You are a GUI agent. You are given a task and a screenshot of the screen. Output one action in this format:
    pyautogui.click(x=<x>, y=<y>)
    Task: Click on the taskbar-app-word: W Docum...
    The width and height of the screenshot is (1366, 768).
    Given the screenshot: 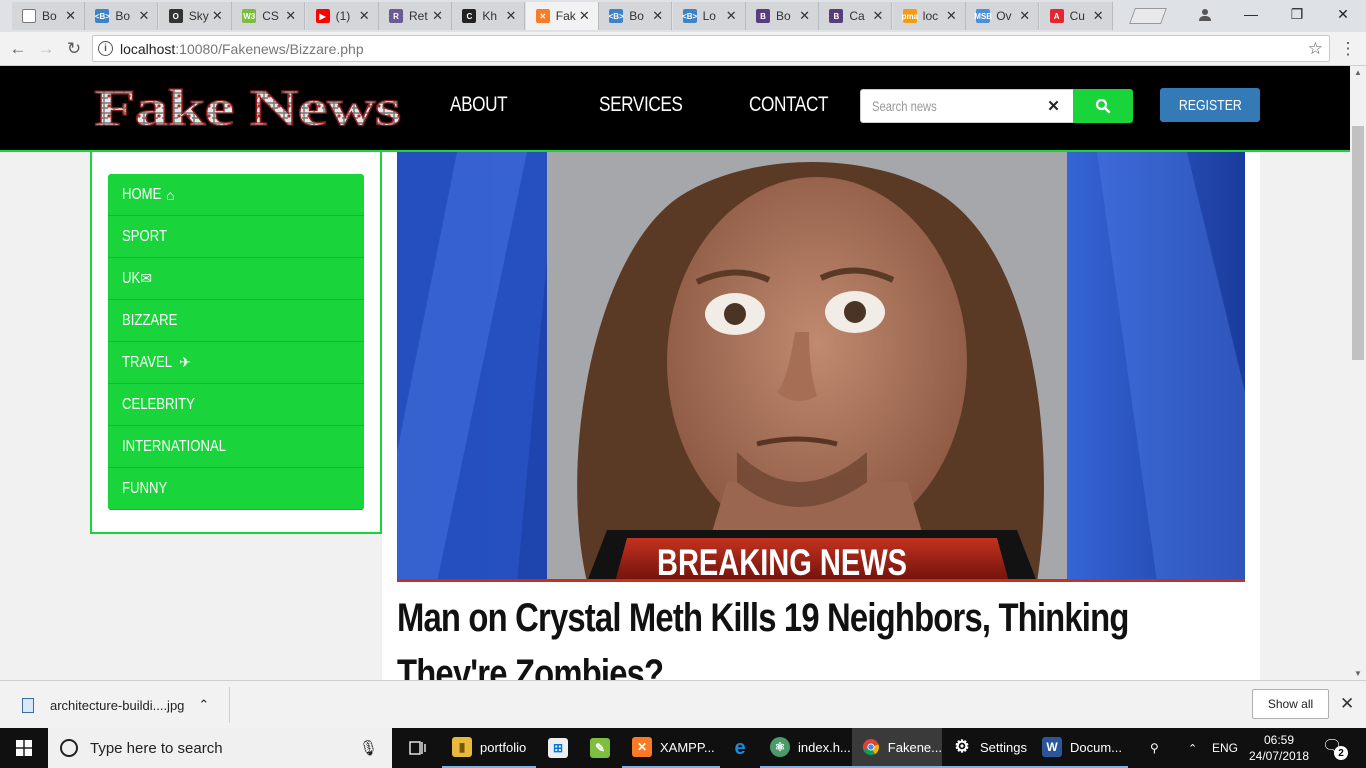 What is the action you would take?
    pyautogui.click(x=1080, y=748)
    